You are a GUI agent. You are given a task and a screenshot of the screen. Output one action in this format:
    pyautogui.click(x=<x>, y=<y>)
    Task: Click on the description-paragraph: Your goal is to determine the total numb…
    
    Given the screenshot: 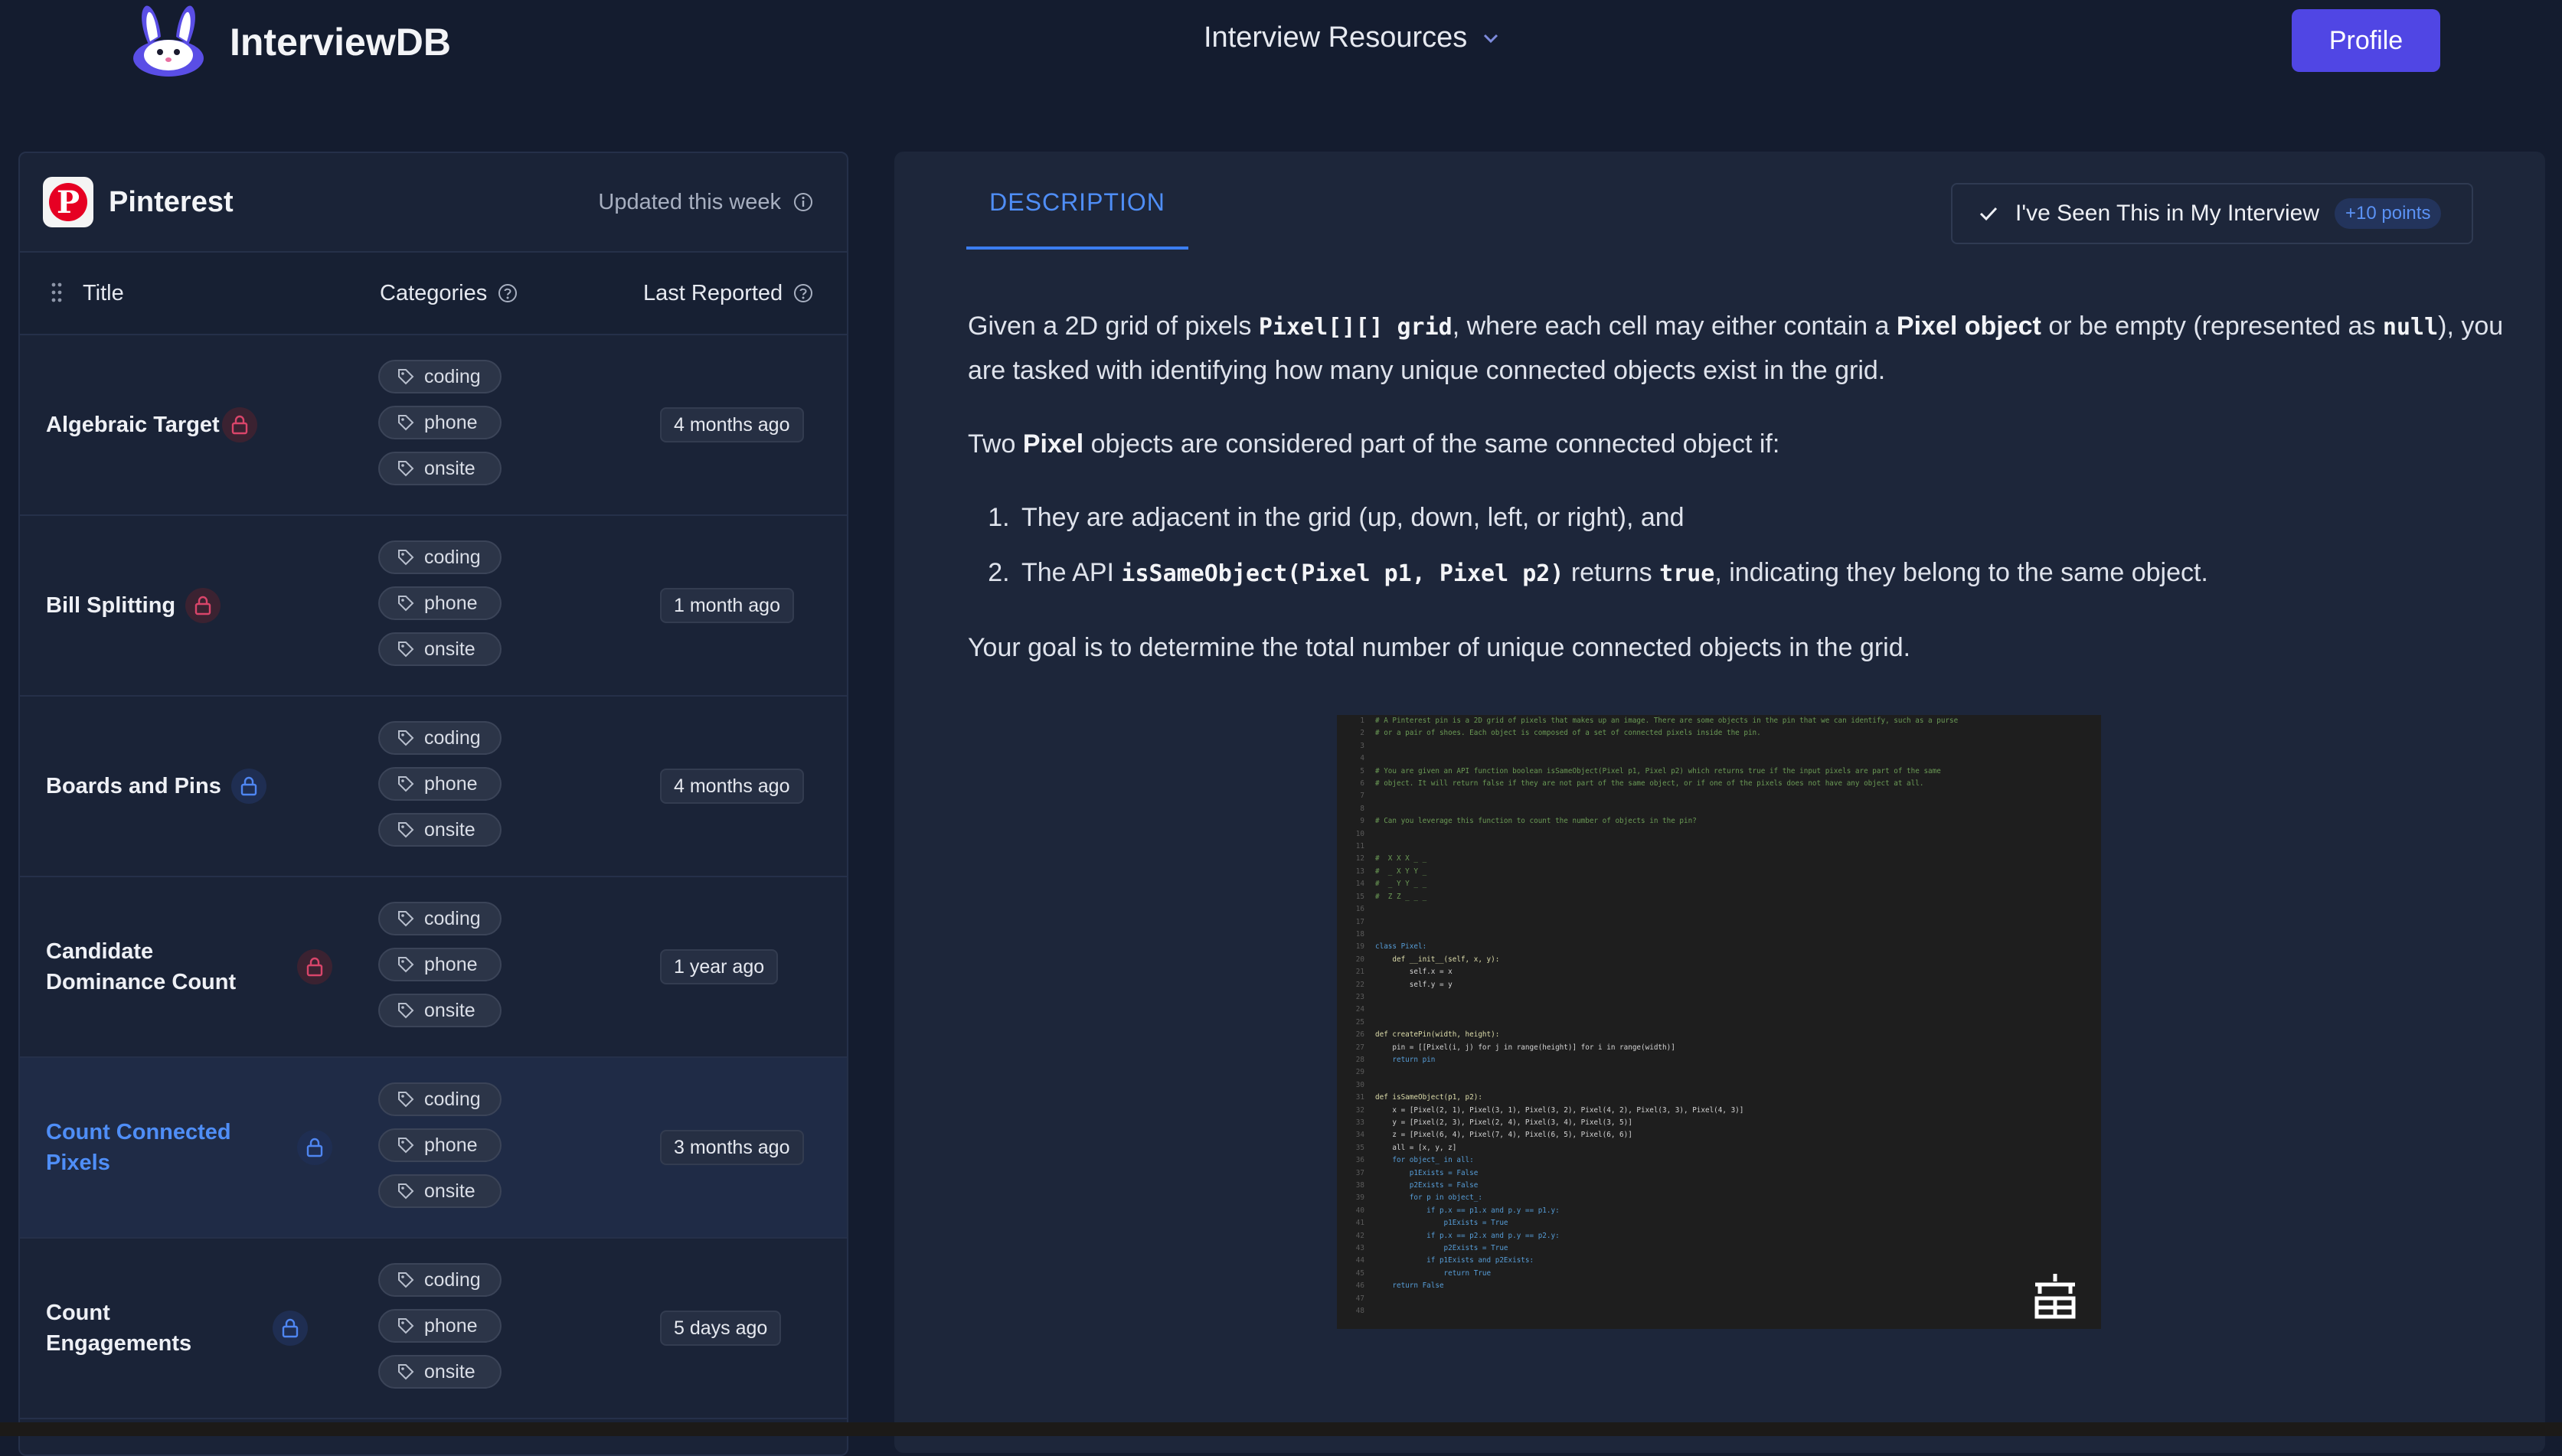 What is the action you would take?
    pyautogui.click(x=1439, y=647)
    